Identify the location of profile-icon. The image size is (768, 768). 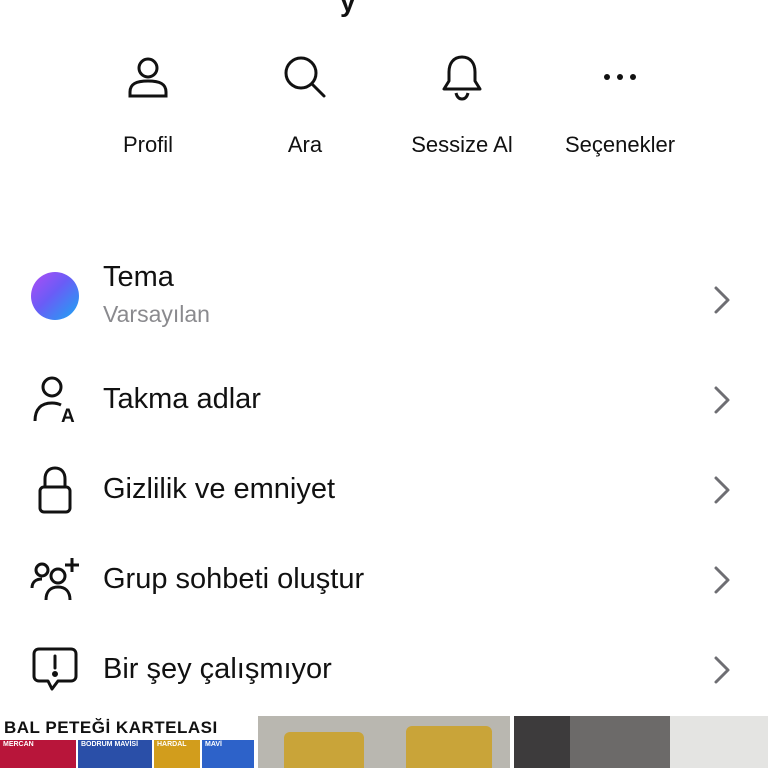
(148, 77).